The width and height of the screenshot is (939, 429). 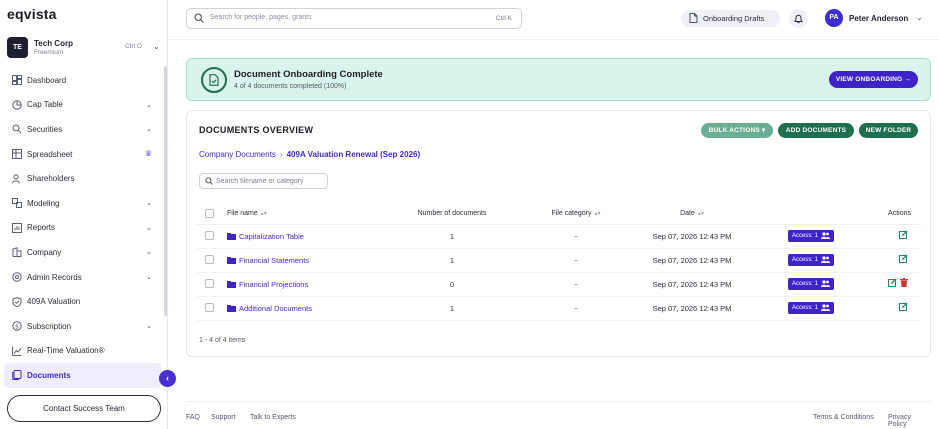 What do you see at coordinates (290, 86) in the screenshot?
I see `banner-subtitle: 4 of 4 documents completed (100%)` at bounding box center [290, 86].